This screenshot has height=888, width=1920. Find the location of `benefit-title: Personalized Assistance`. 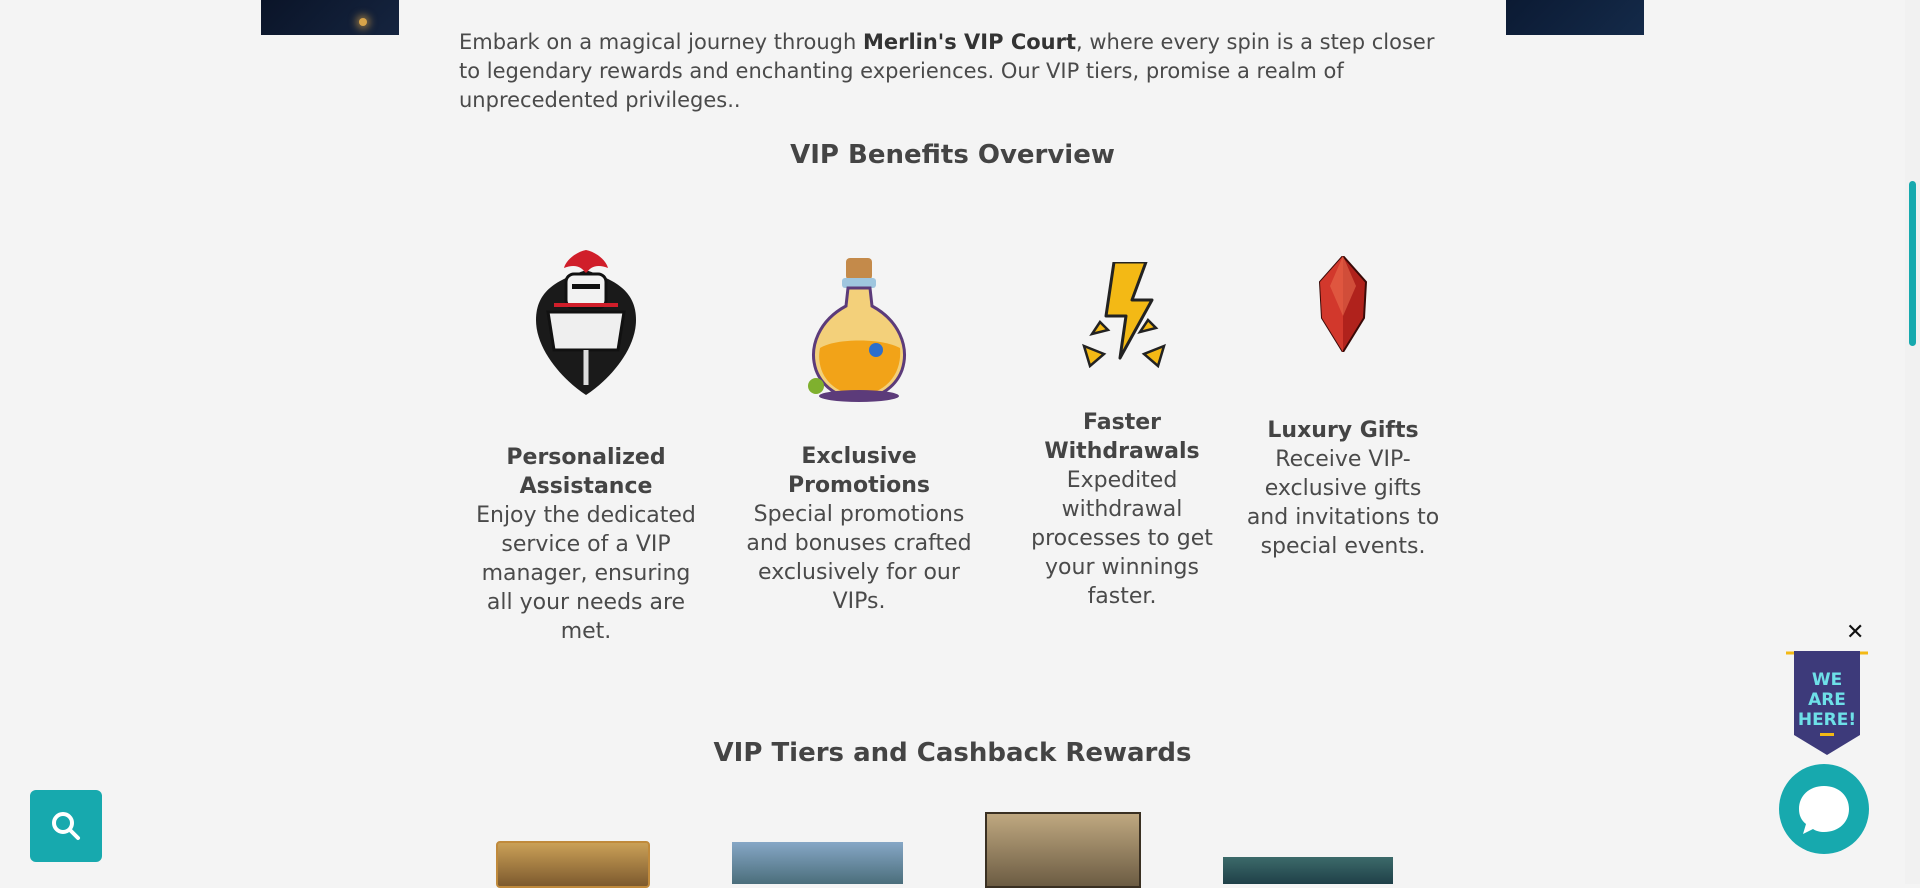

benefit-title: Personalized Assistance is located at coordinates (586, 472).